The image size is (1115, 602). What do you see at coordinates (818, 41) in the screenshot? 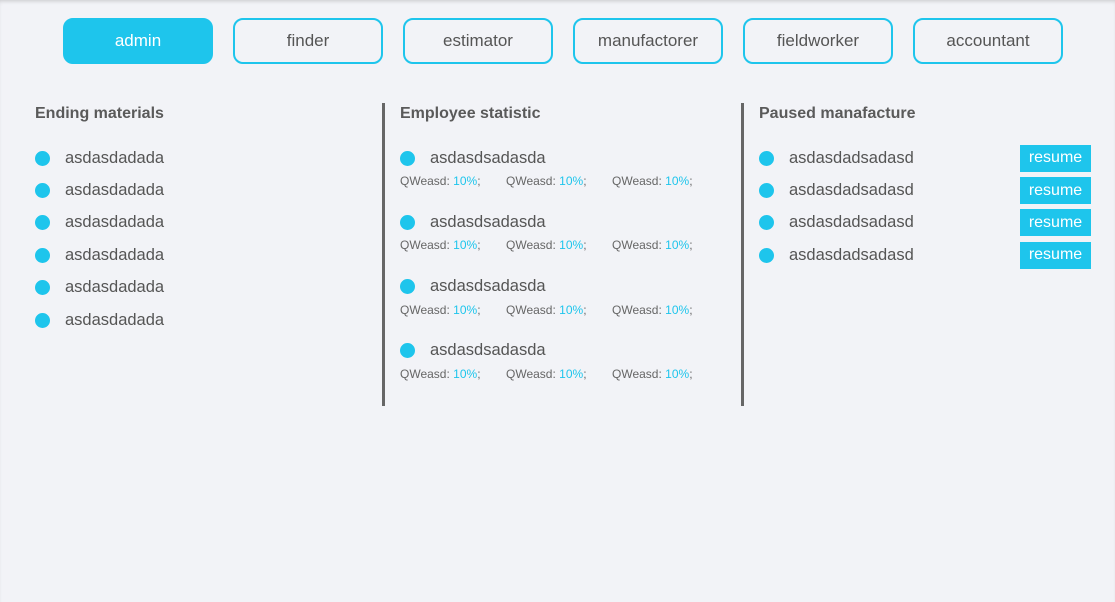
I see `tab-fieldworker: fieldworker` at bounding box center [818, 41].